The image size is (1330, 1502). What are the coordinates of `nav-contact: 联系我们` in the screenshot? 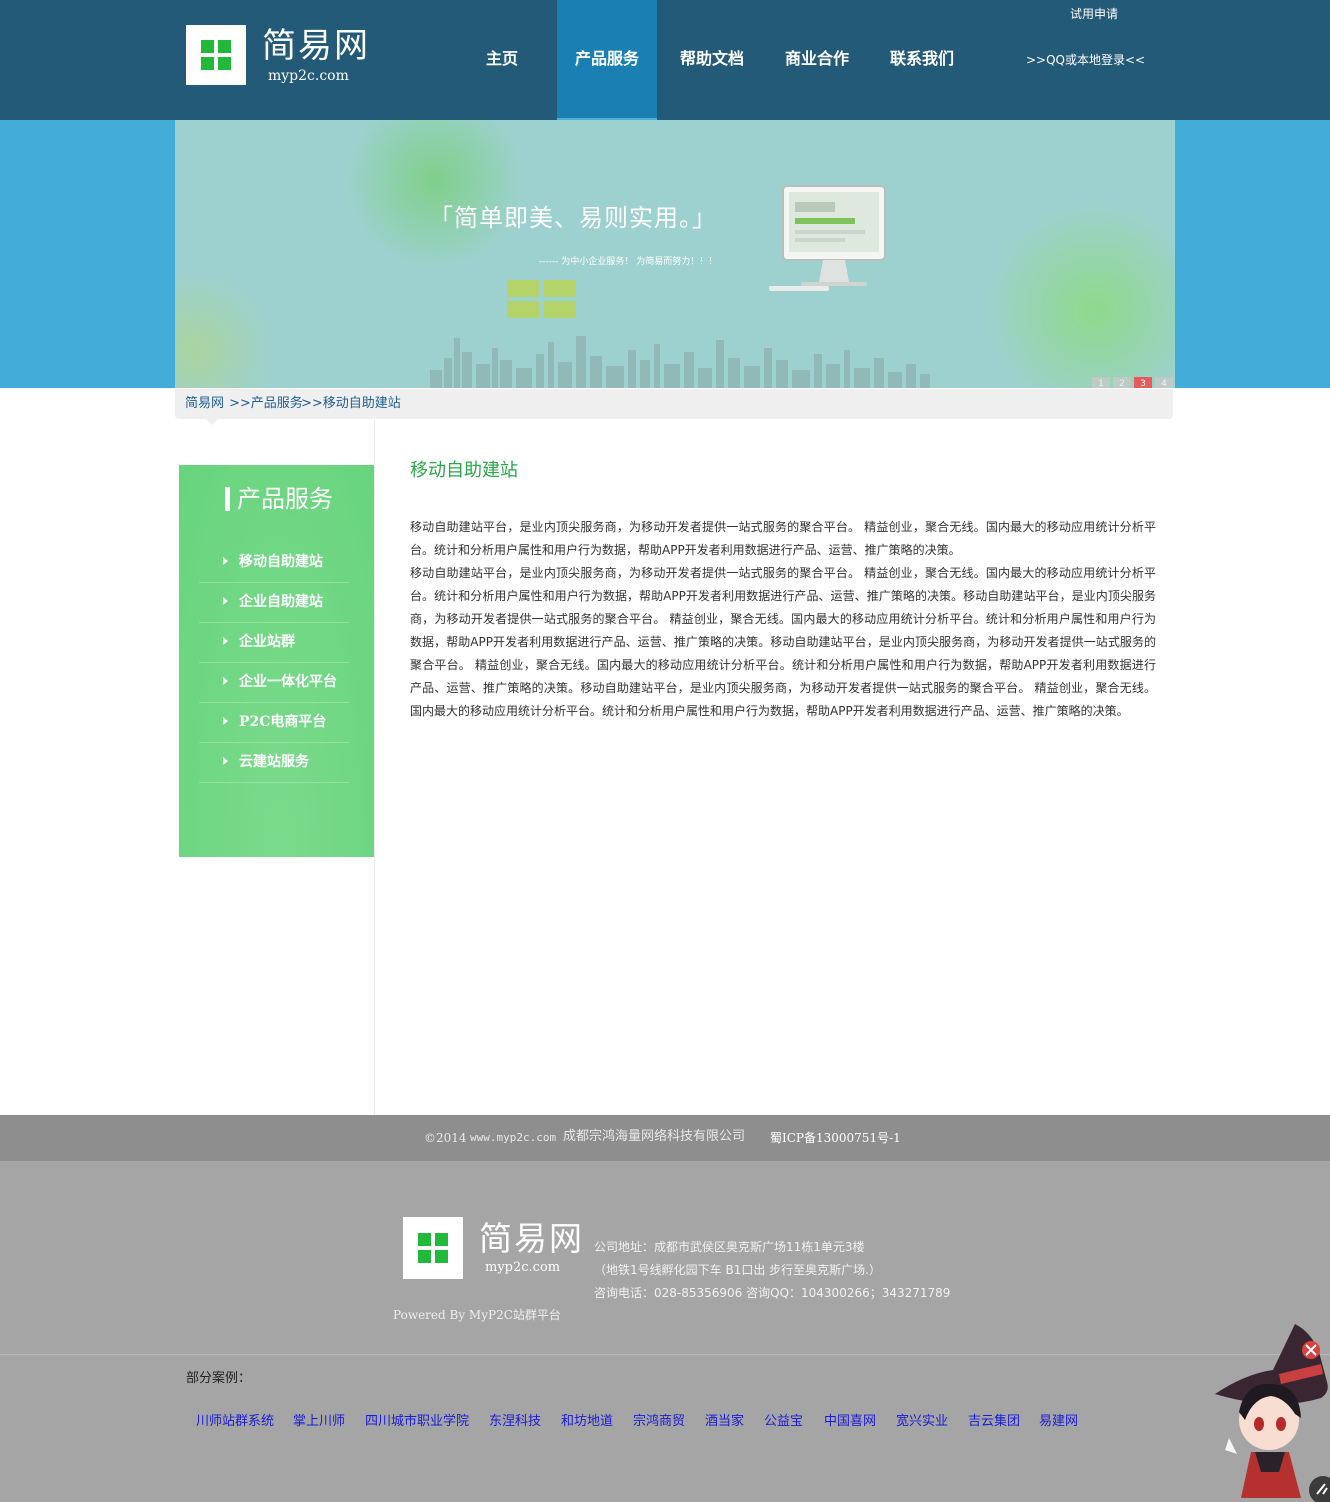 It's located at (922, 59).